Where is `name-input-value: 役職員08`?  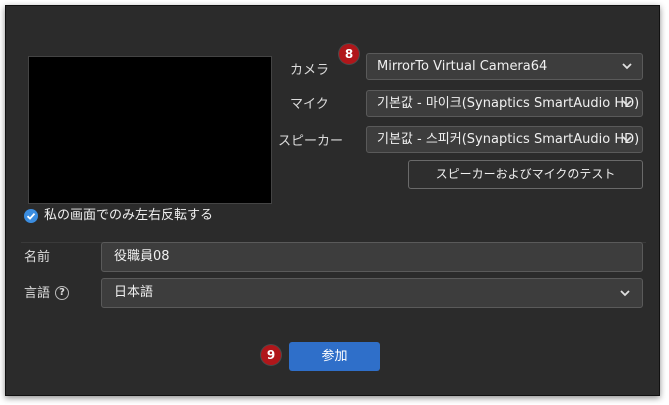 name-input-value: 役職員08 is located at coordinates (142, 256).